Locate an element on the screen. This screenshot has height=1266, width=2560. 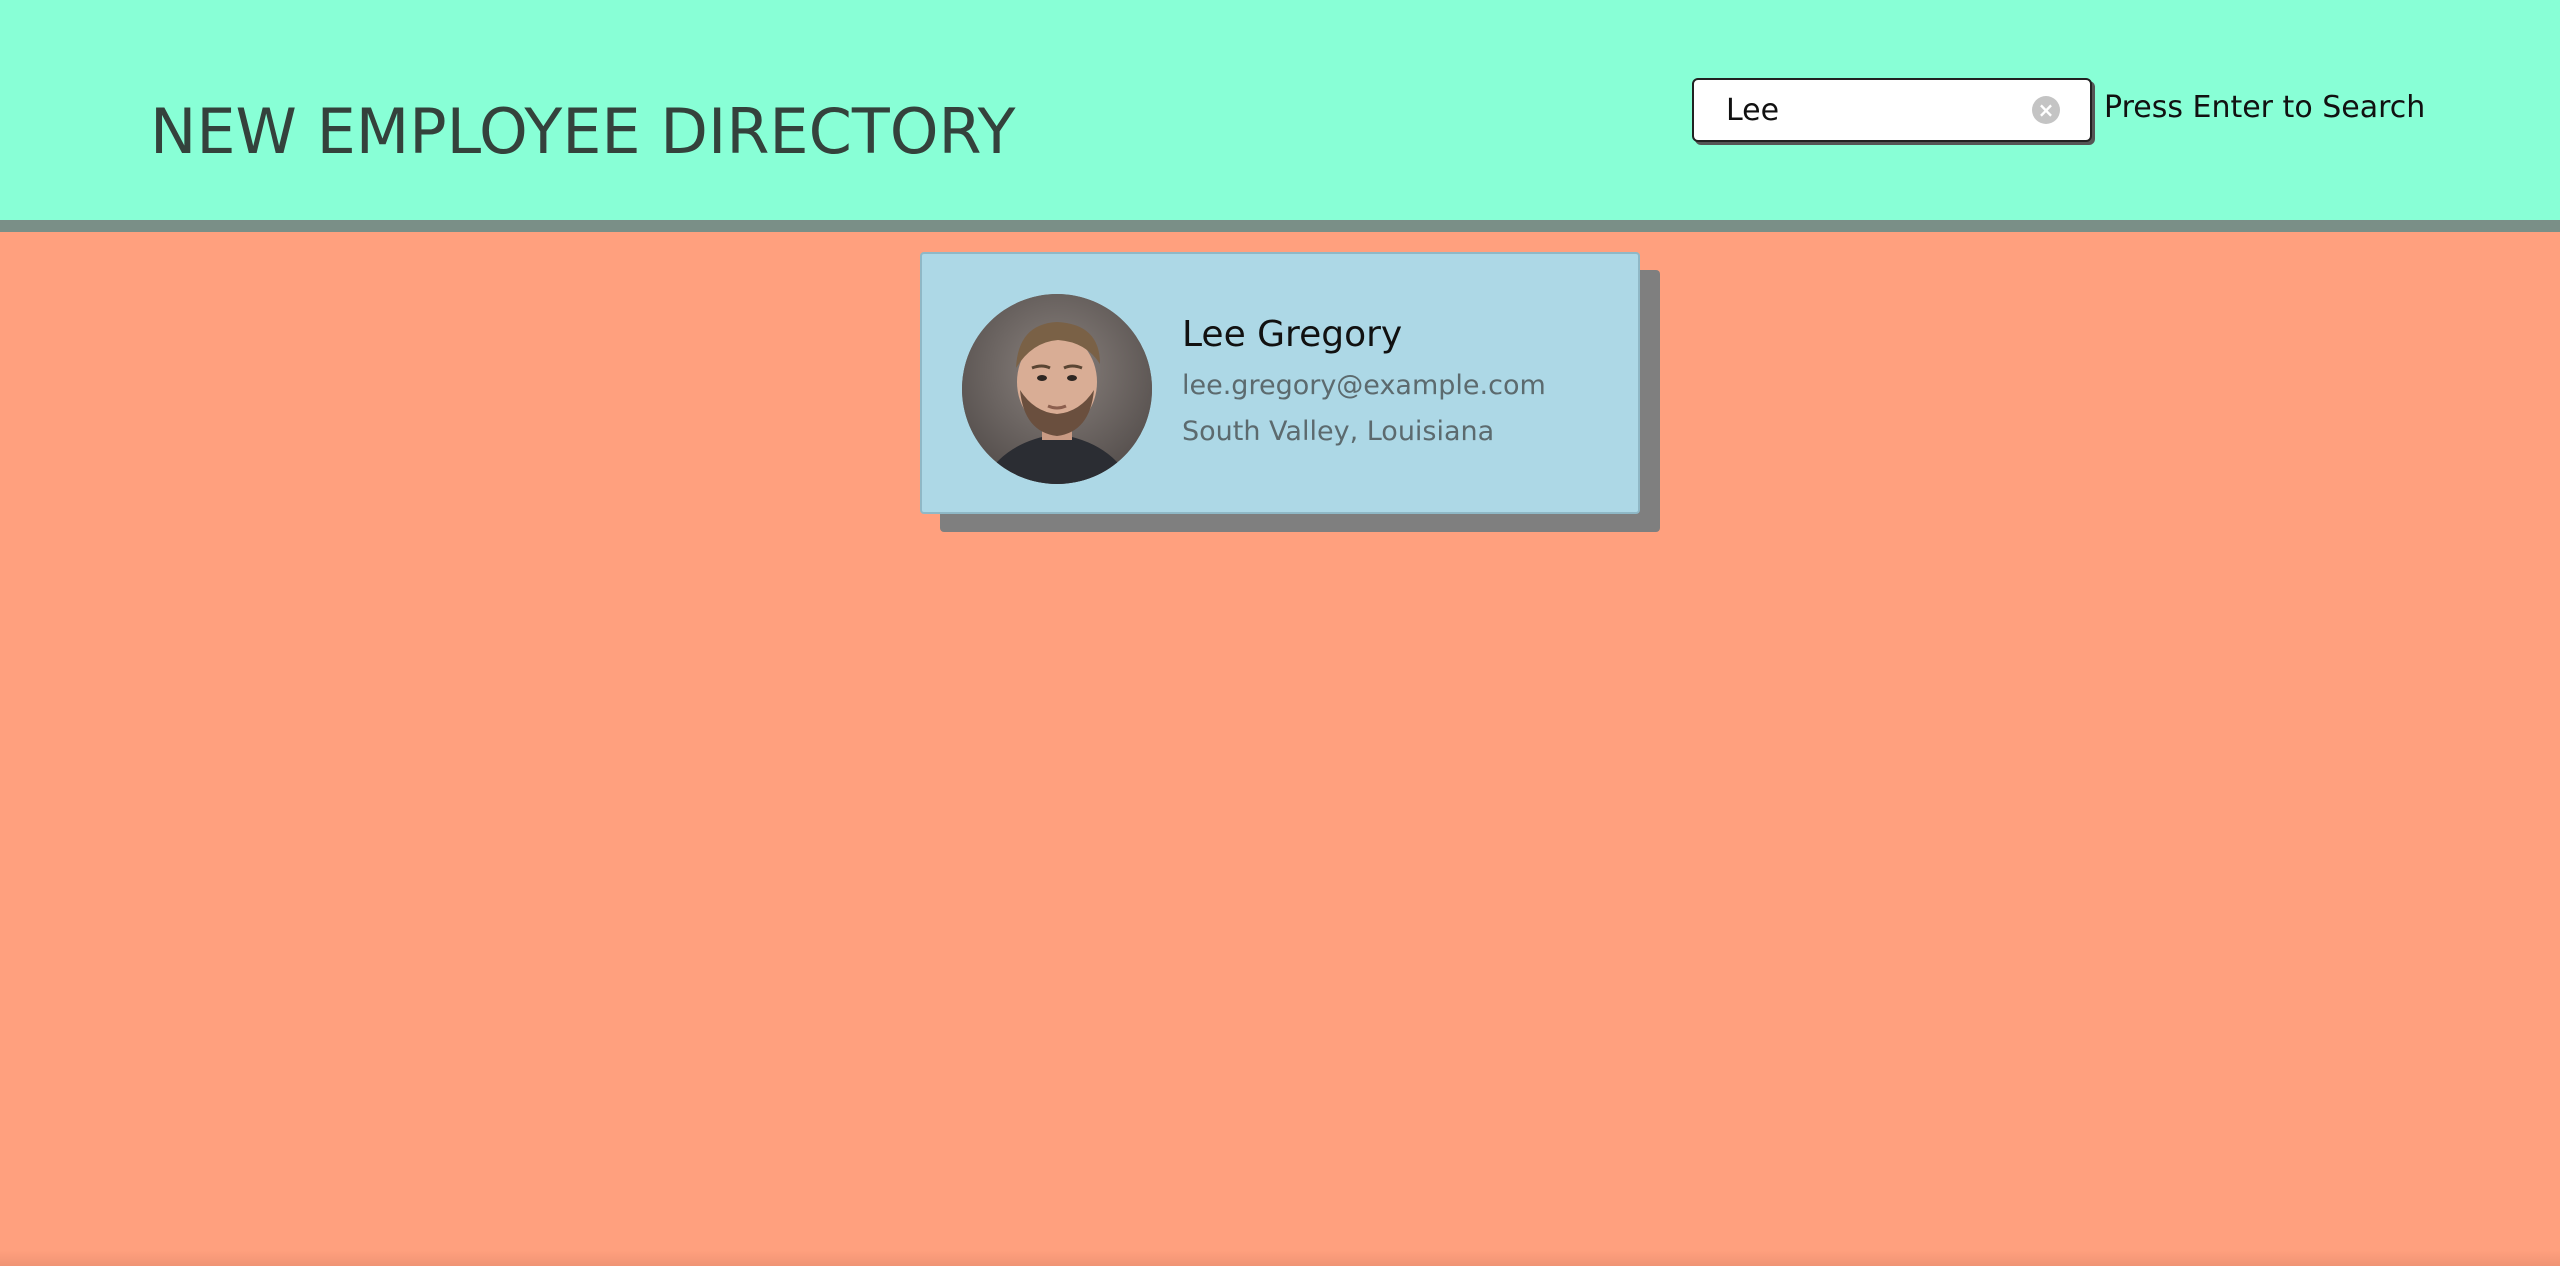
search-hint: Press Enter to Search is located at coordinates (2265, 107).